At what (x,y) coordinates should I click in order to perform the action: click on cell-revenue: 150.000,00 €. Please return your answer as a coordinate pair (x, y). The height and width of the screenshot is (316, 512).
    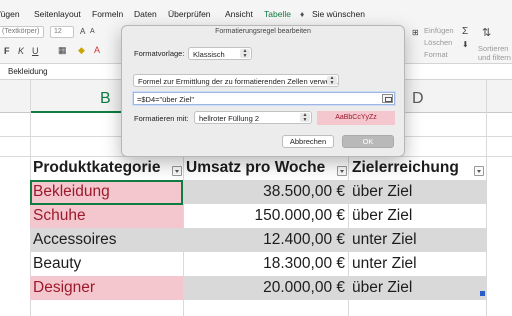
    Looking at the image, I should click on (265, 216).